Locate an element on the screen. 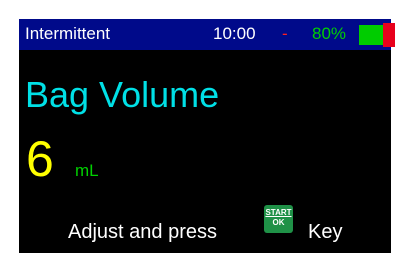 Image resolution: width=407 pixels, height=253 pixels. start-key-label: START is located at coordinates (278, 212).